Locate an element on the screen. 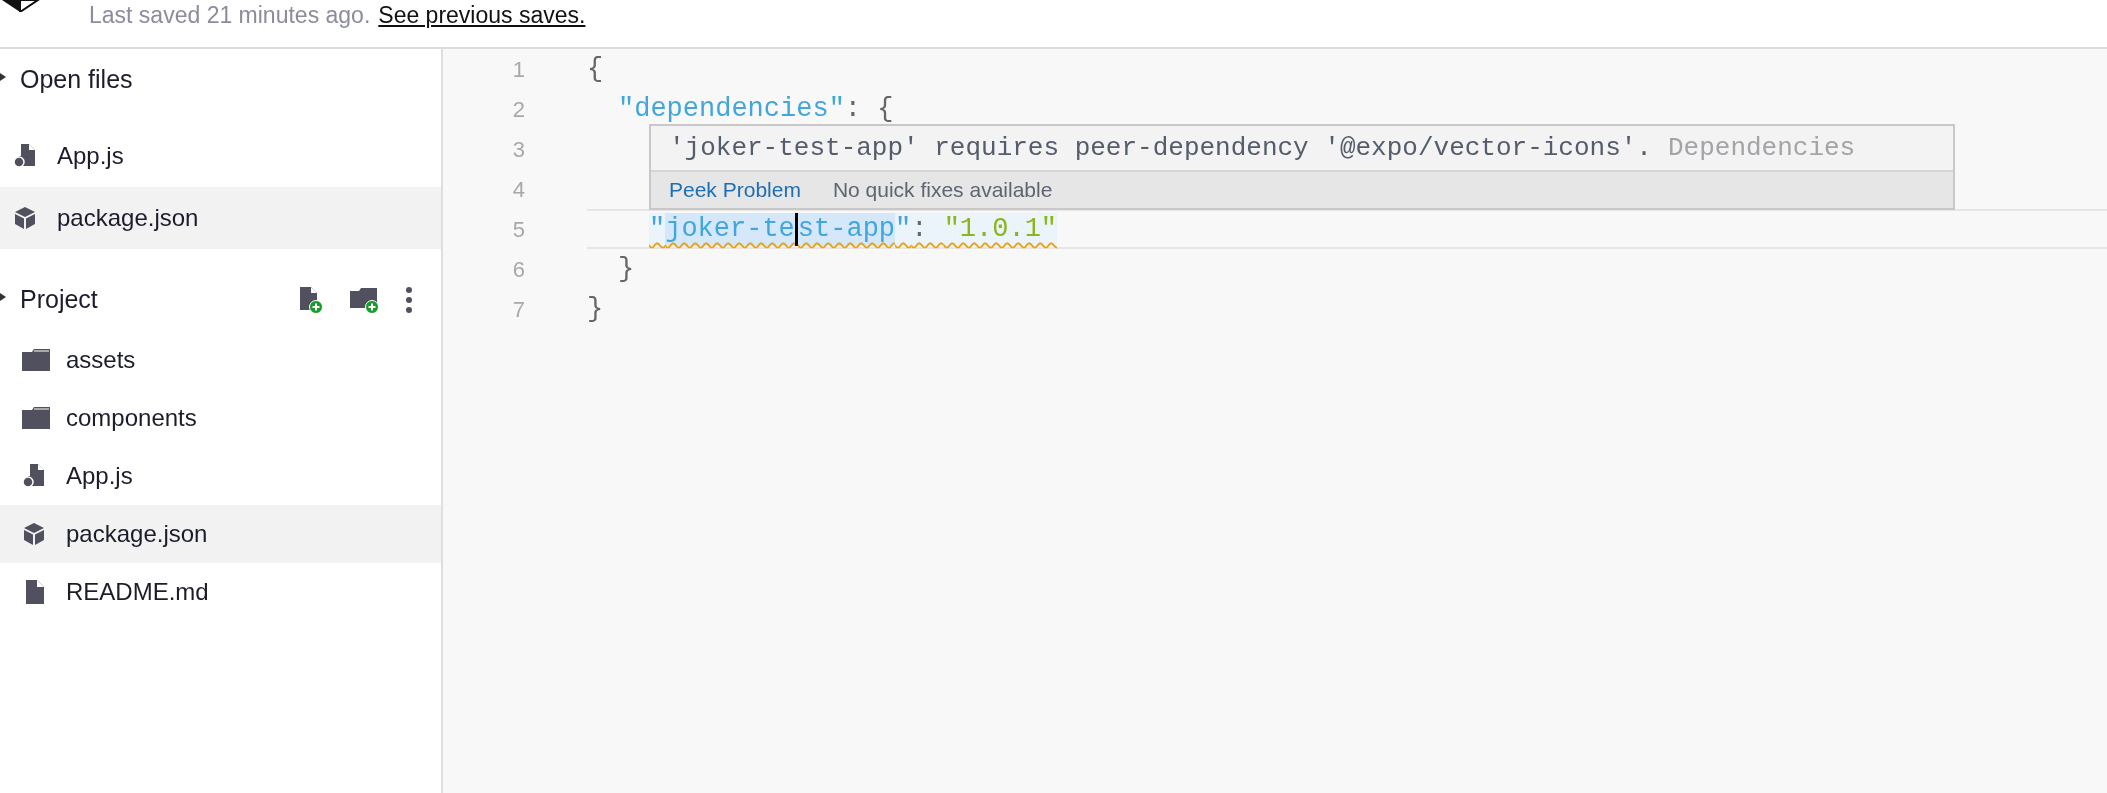 This screenshot has width=2107, height=793. new-folder-icon is located at coordinates (365, 300).